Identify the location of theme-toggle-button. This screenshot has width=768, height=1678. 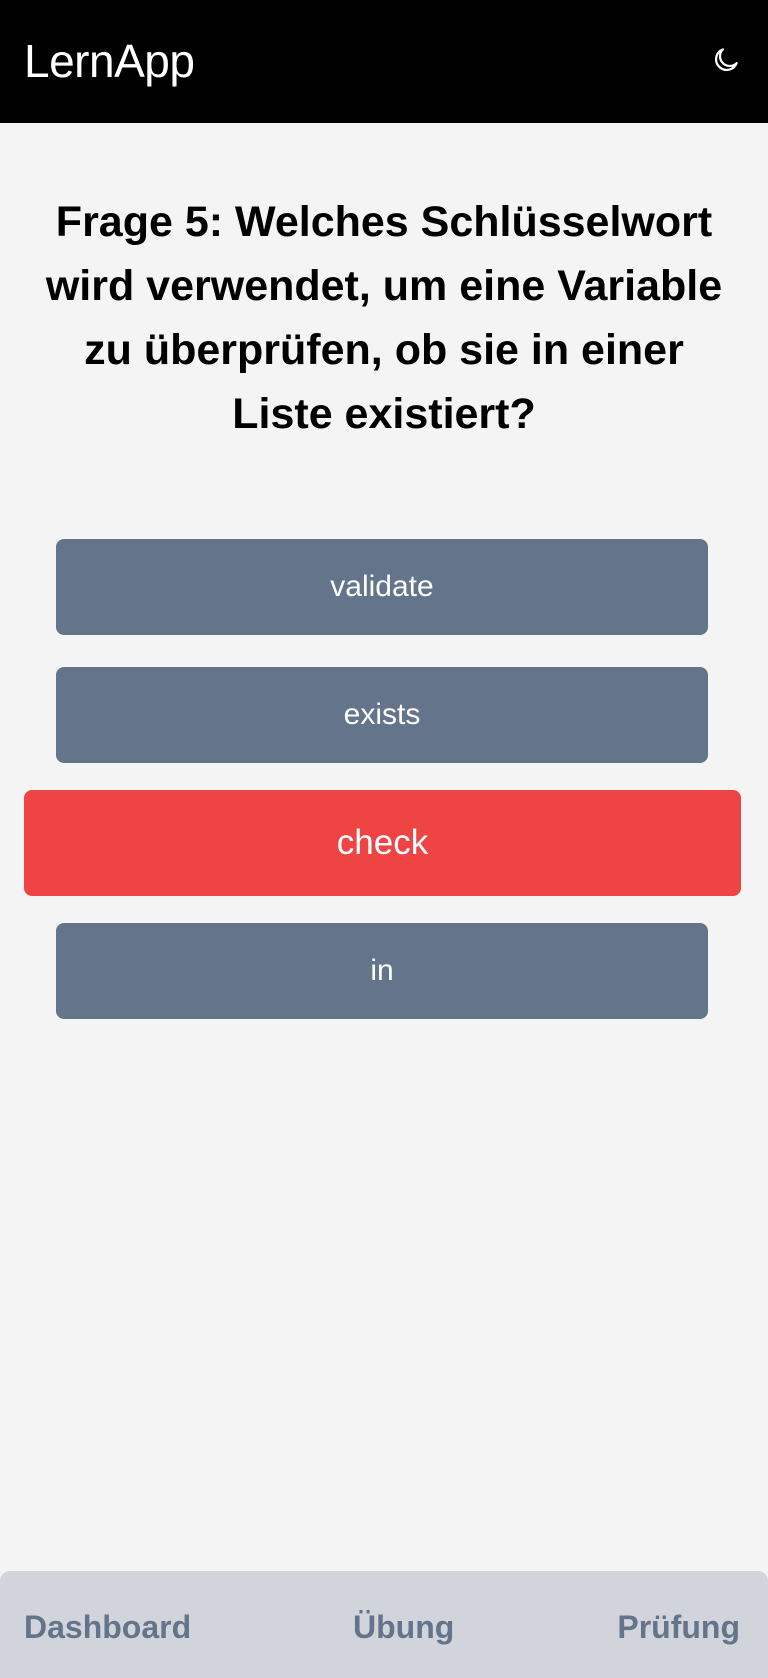
(726, 60).